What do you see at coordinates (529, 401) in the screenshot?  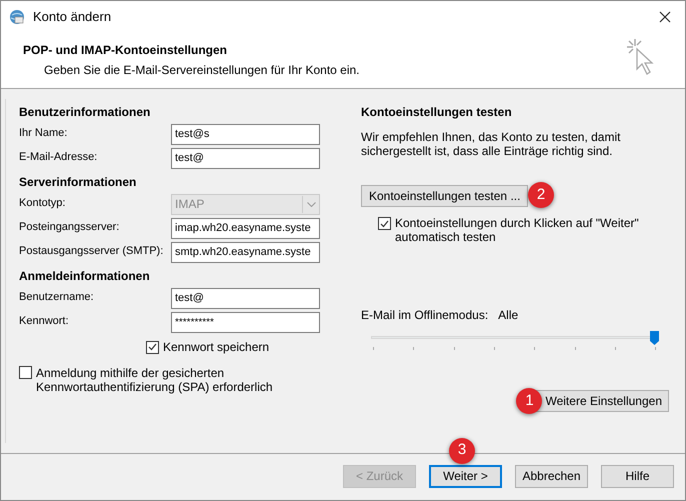 I see `number-badge: 1` at bounding box center [529, 401].